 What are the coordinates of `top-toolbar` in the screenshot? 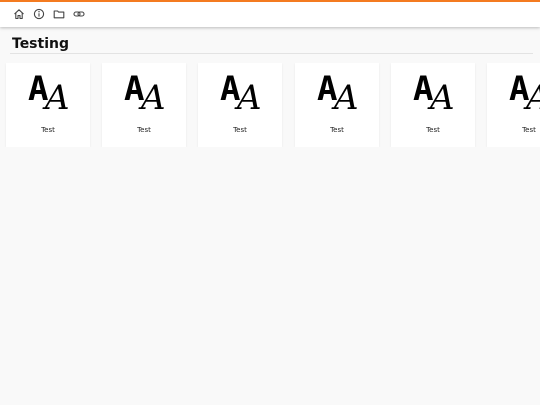 It's located at (270, 13).